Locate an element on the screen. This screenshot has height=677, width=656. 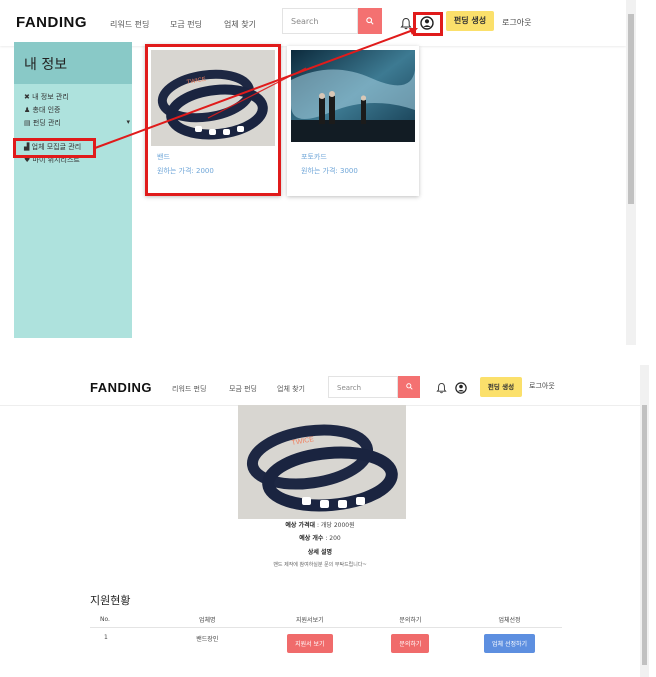
search-icon is located at coordinates (409, 386).